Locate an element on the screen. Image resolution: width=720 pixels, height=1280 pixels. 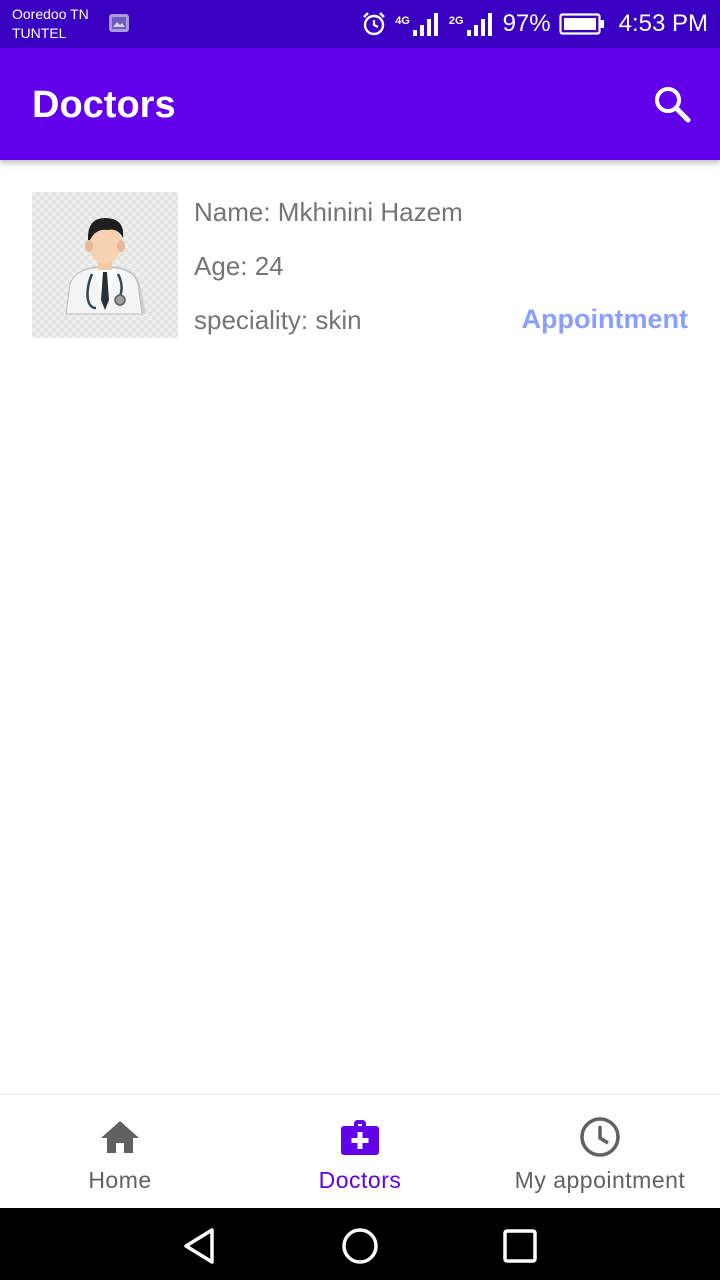
appointment-button: Appointment is located at coordinates (605, 319).